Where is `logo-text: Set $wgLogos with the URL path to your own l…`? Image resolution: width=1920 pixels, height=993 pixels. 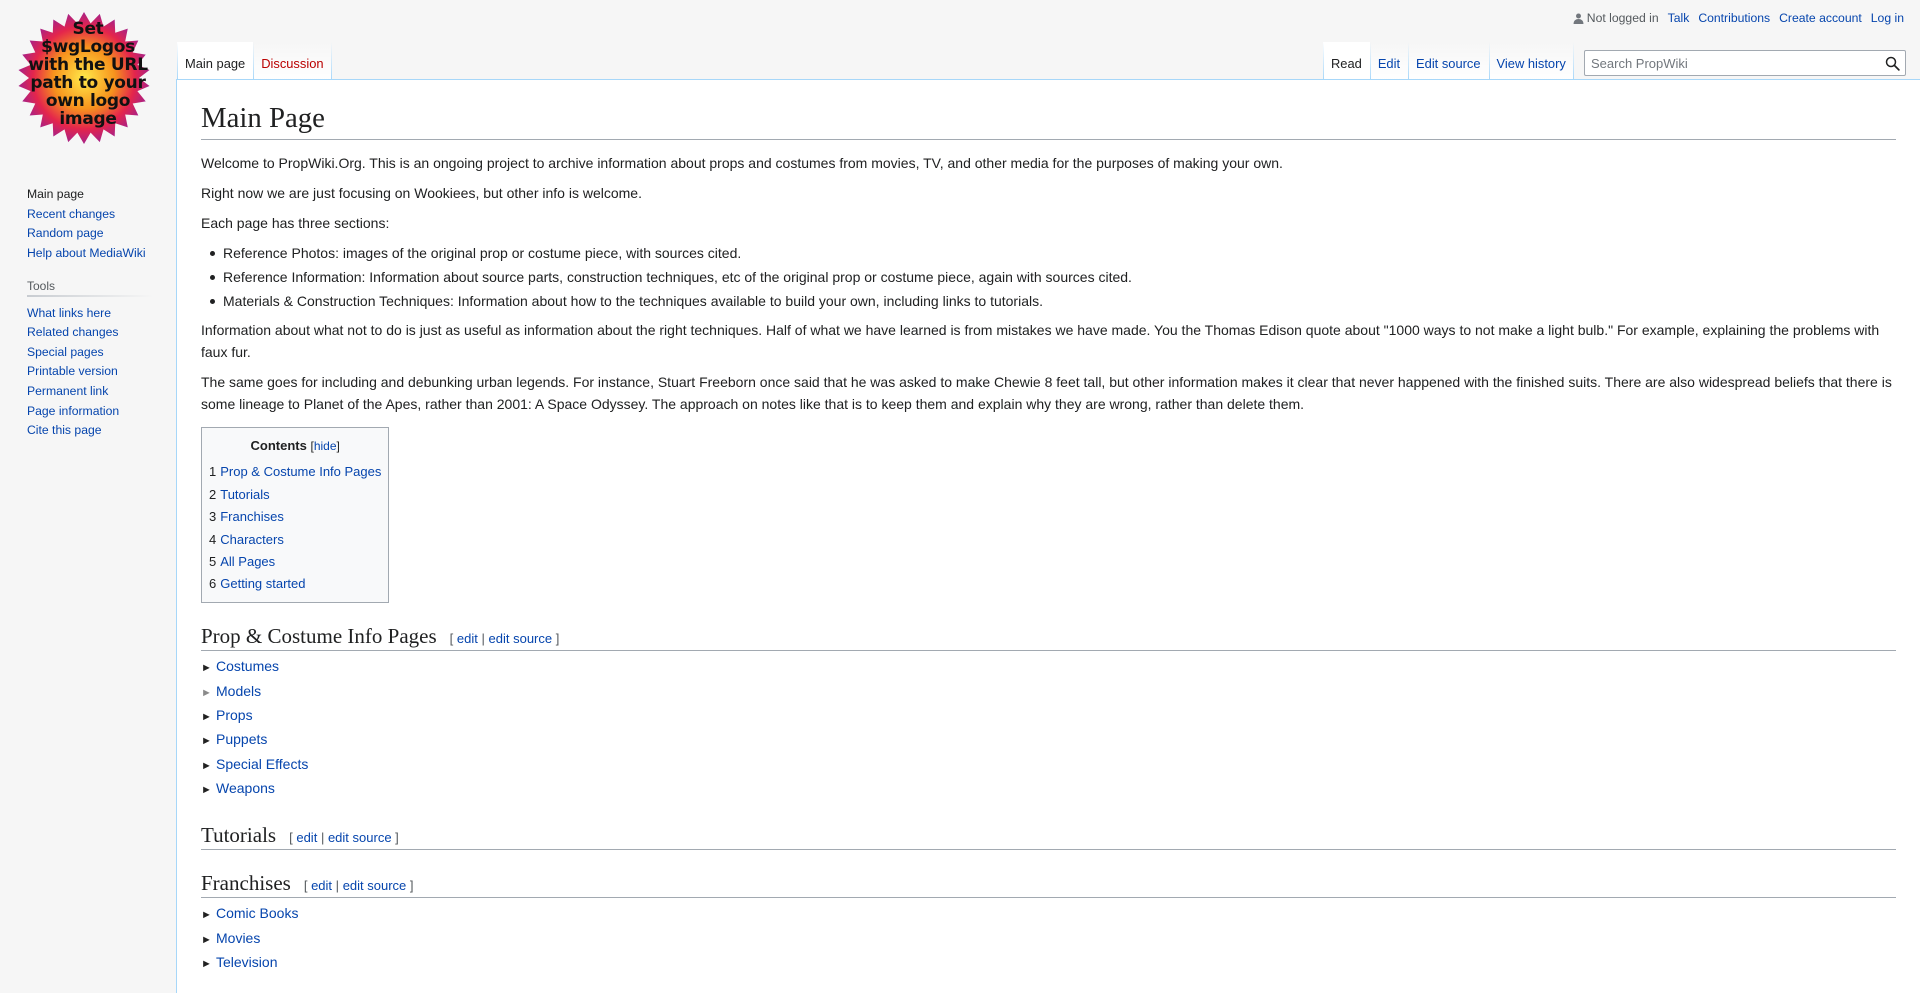
logo-text: Set $wgLogos with the URL path to your own l… is located at coordinates (88, 74).